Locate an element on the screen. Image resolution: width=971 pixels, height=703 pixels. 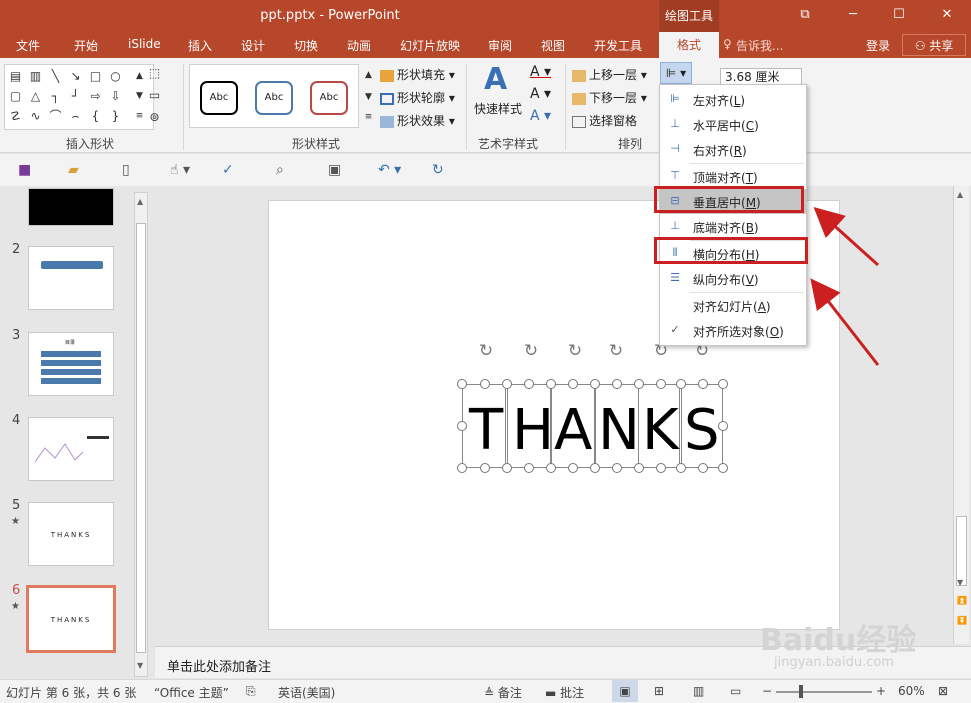
tab-design: 设计 is located at coordinates (253, 45).